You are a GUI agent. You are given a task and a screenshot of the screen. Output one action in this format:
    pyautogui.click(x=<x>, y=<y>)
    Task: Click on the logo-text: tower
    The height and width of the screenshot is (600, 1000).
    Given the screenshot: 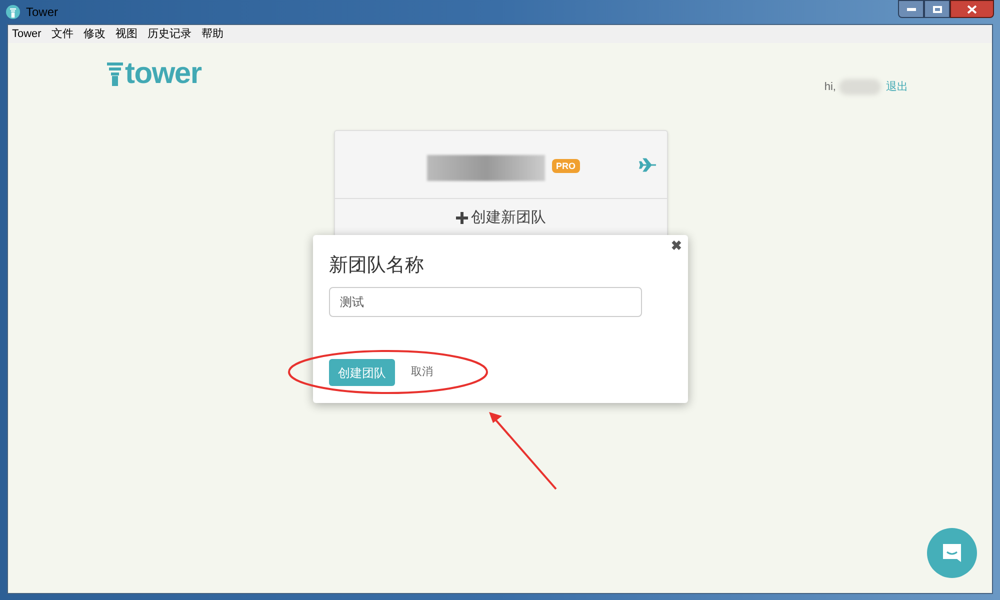 What is the action you would take?
    pyautogui.click(x=163, y=74)
    